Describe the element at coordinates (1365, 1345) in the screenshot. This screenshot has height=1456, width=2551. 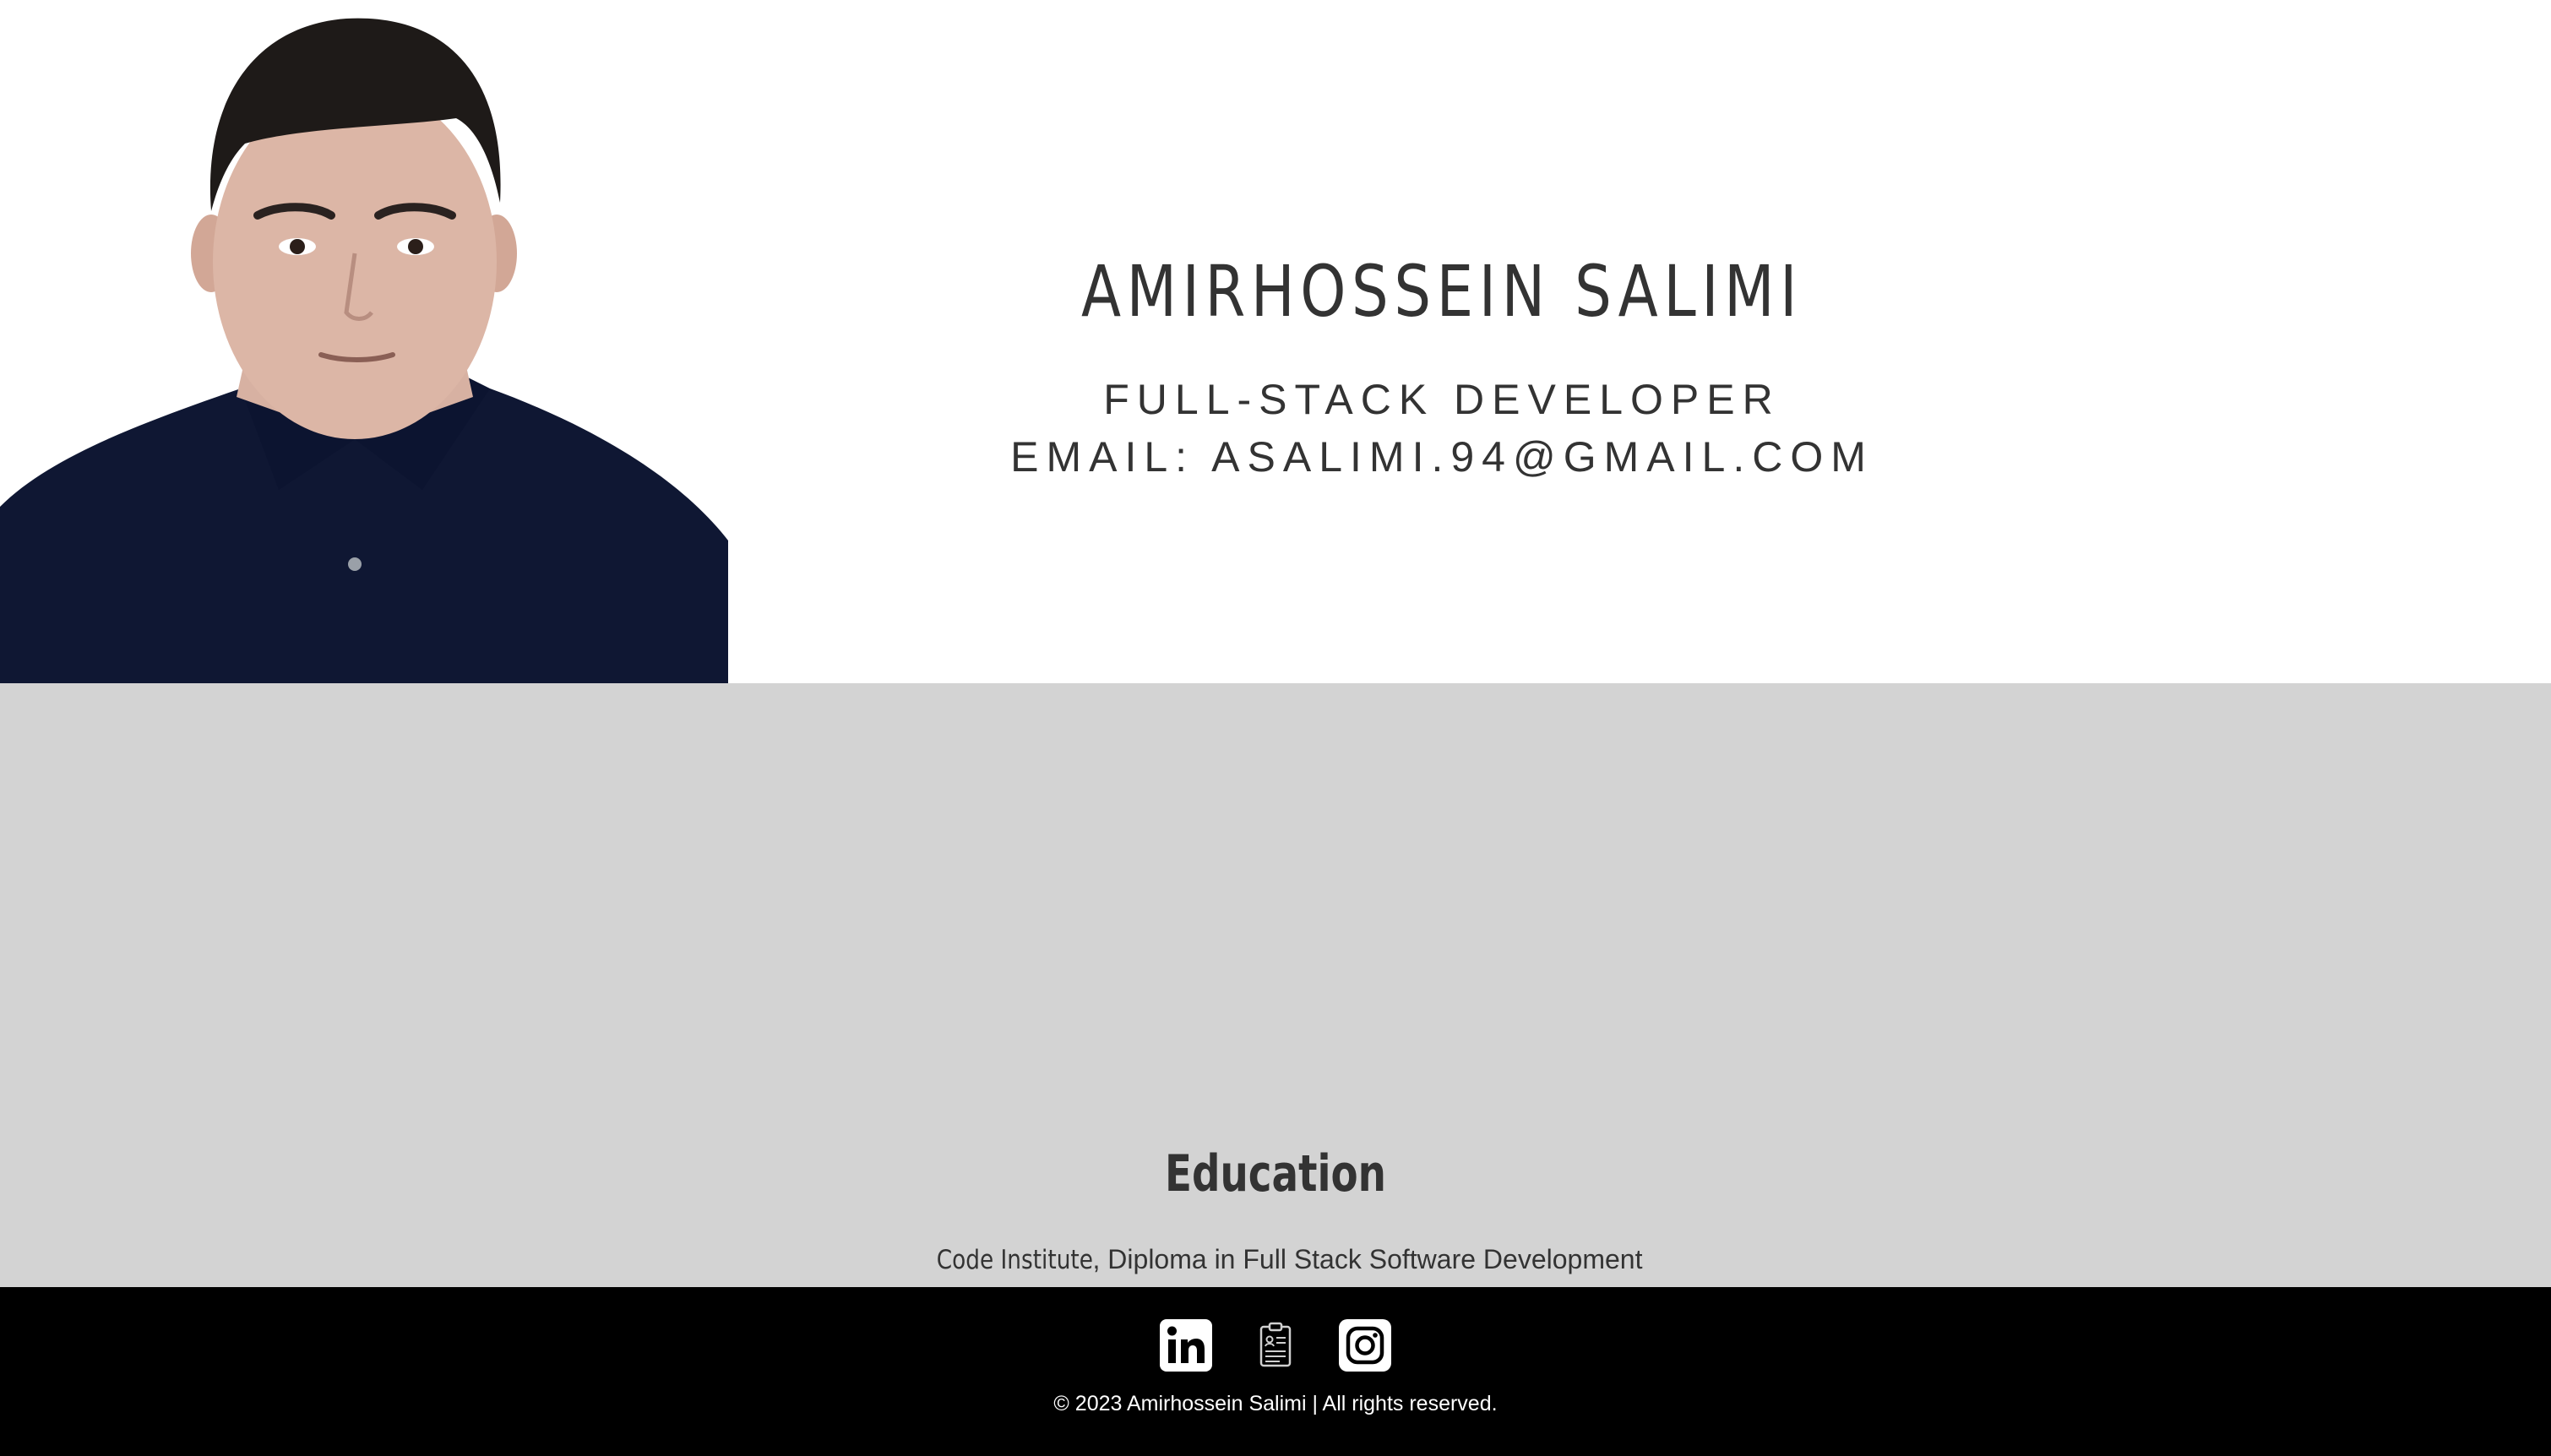
I see `instagram-icon` at that location.